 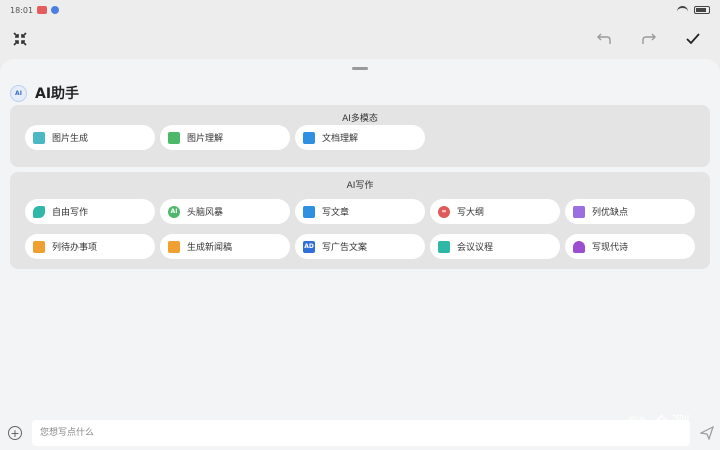 What do you see at coordinates (495, 246) in the screenshot?
I see `chip-meeting-agenda: 会议议程` at bounding box center [495, 246].